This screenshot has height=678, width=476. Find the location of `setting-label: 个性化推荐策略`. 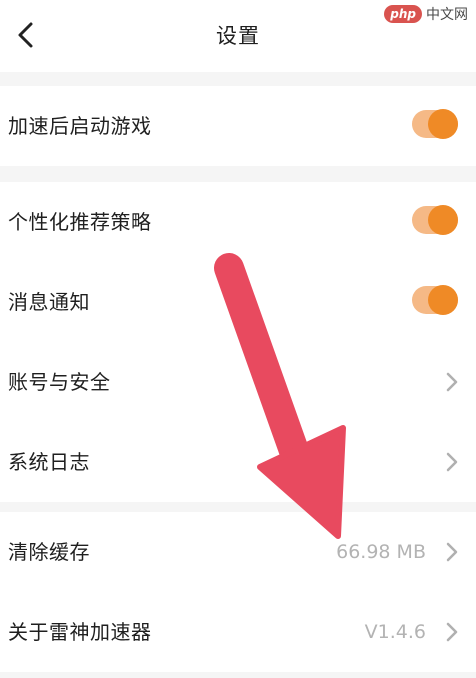

setting-label: 个性化推荐策略 is located at coordinates (80, 222).